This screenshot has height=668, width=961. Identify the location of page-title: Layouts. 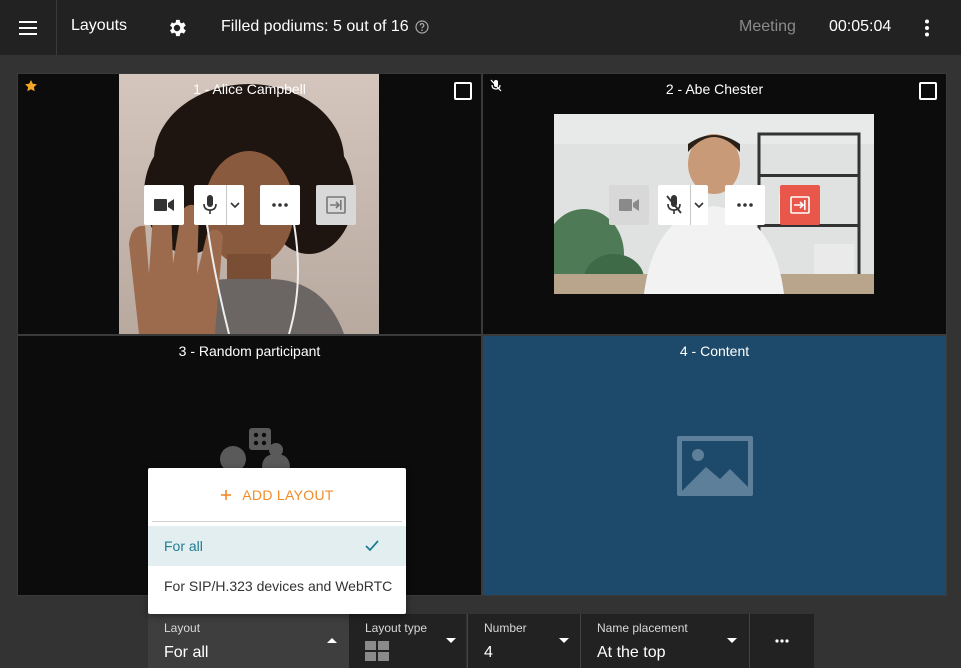
(99, 25).